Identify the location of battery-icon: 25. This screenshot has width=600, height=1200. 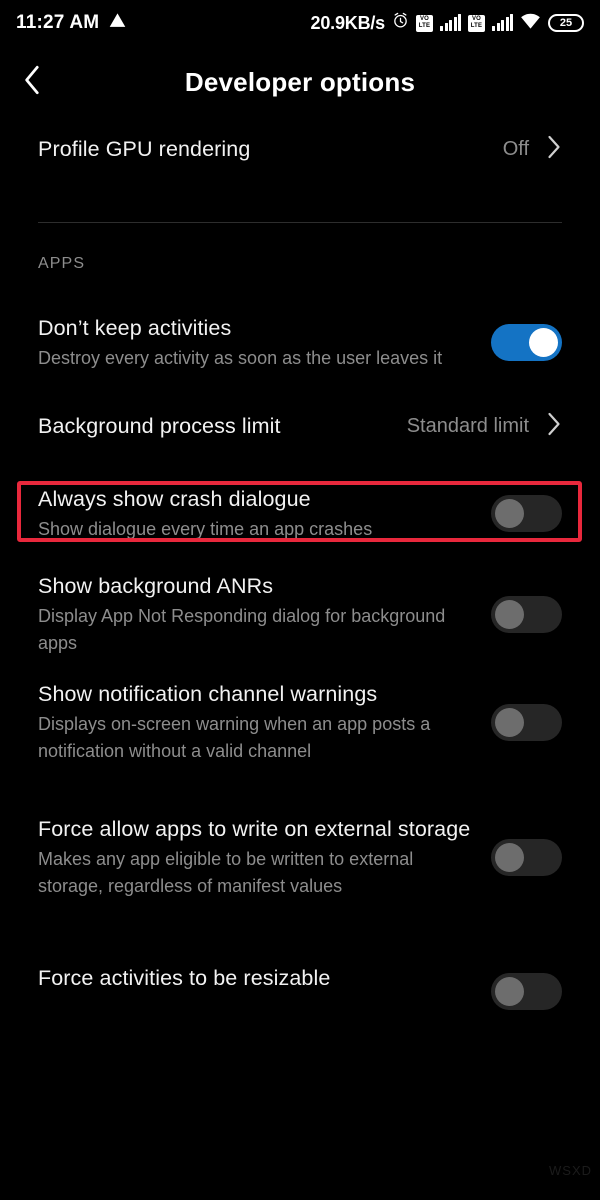
(566, 23).